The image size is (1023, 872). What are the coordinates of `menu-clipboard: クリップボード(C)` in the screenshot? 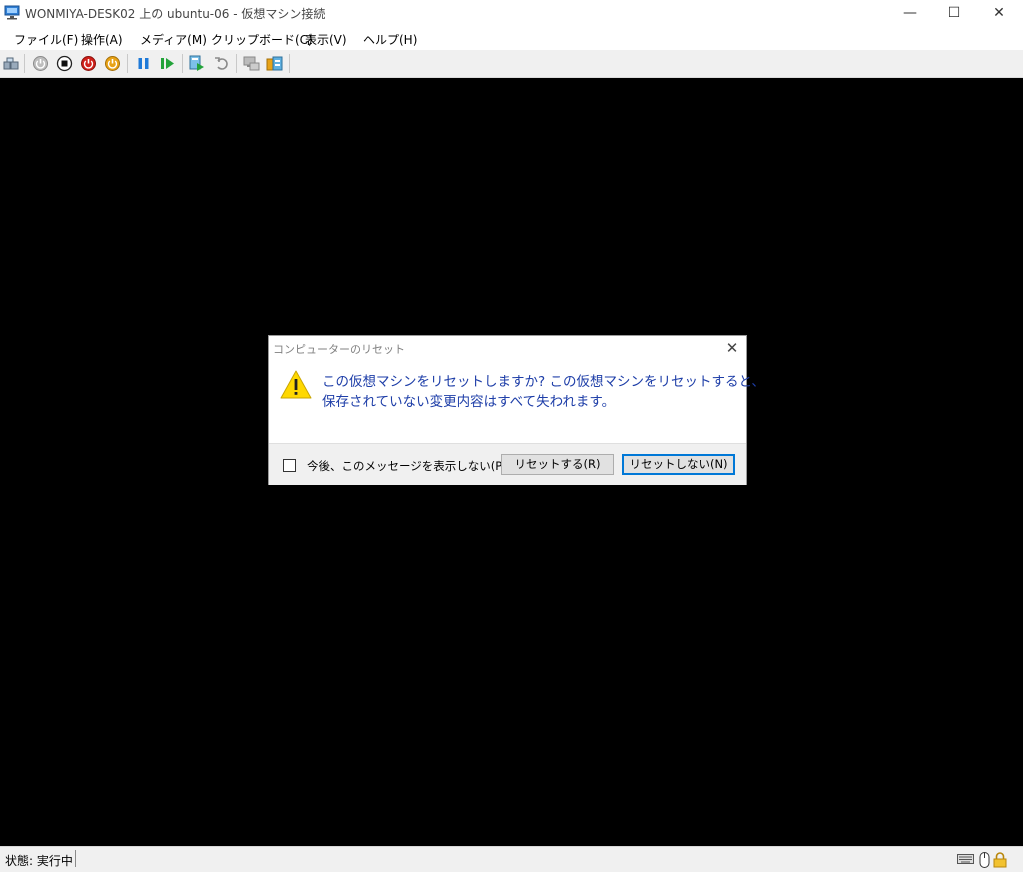 It's located at (262, 39).